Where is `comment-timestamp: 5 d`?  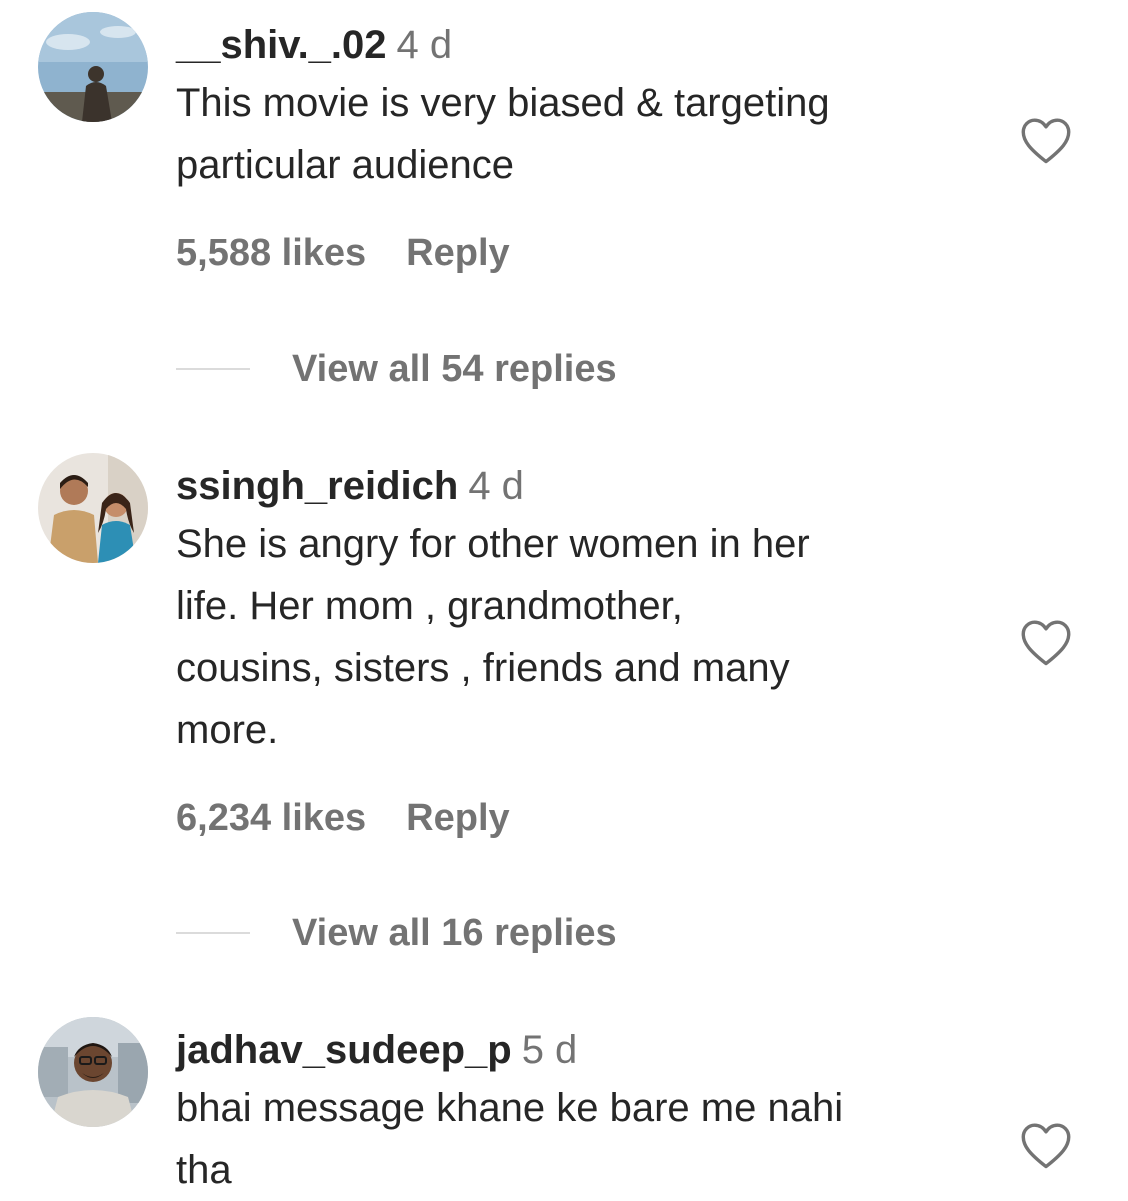 comment-timestamp: 5 d is located at coordinates (549, 1050).